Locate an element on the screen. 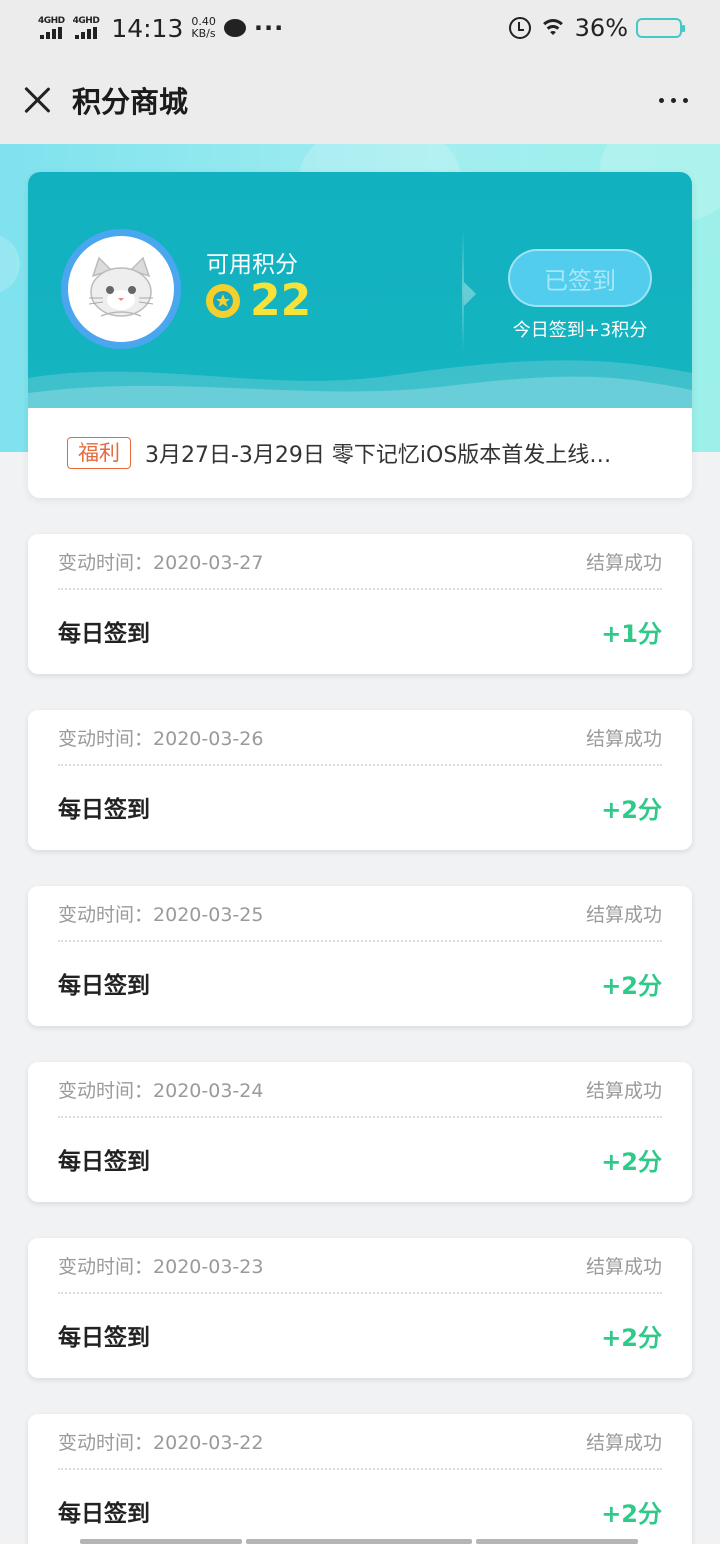 This screenshot has width=720, height=1544. signal-1-icon: 4GHD is located at coordinates (51, 28).